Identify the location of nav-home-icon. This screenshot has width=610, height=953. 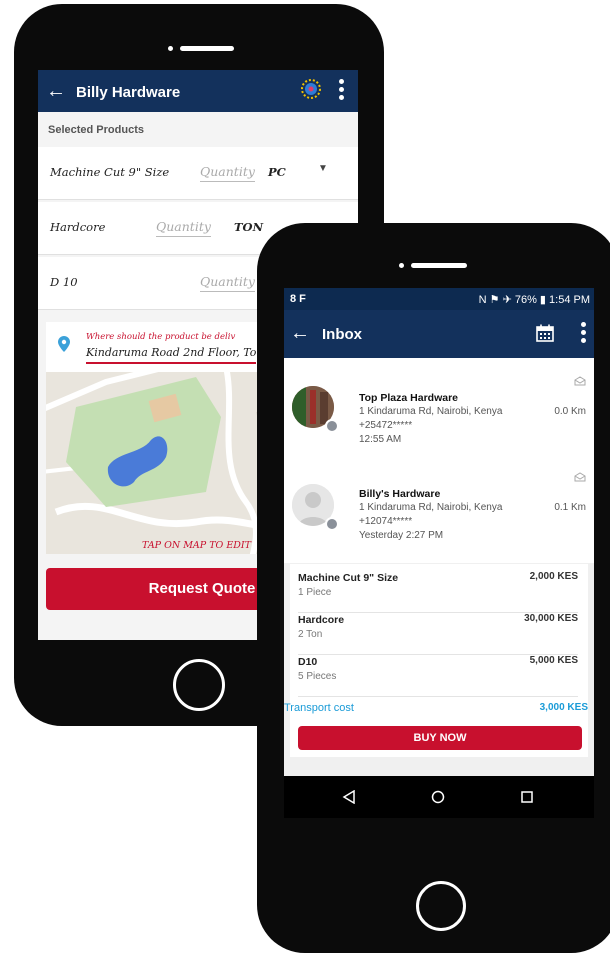
(438, 797).